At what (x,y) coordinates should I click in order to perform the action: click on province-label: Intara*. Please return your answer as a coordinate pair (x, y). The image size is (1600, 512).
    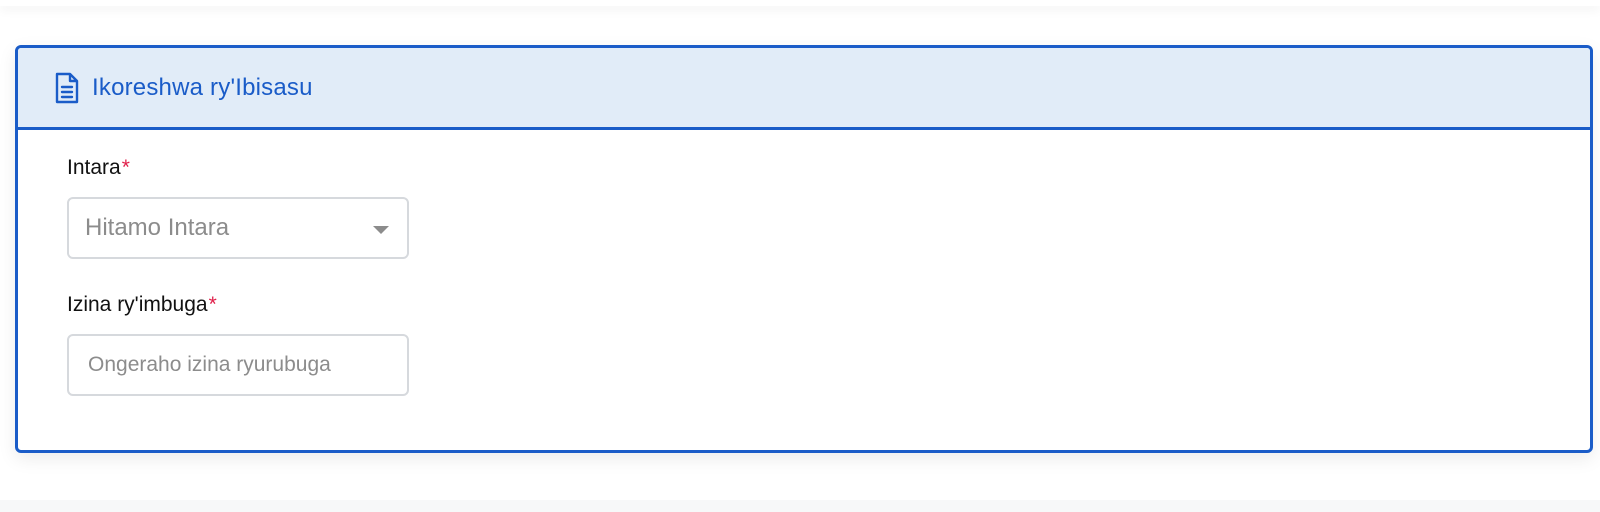
    Looking at the image, I should click on (98, 168).